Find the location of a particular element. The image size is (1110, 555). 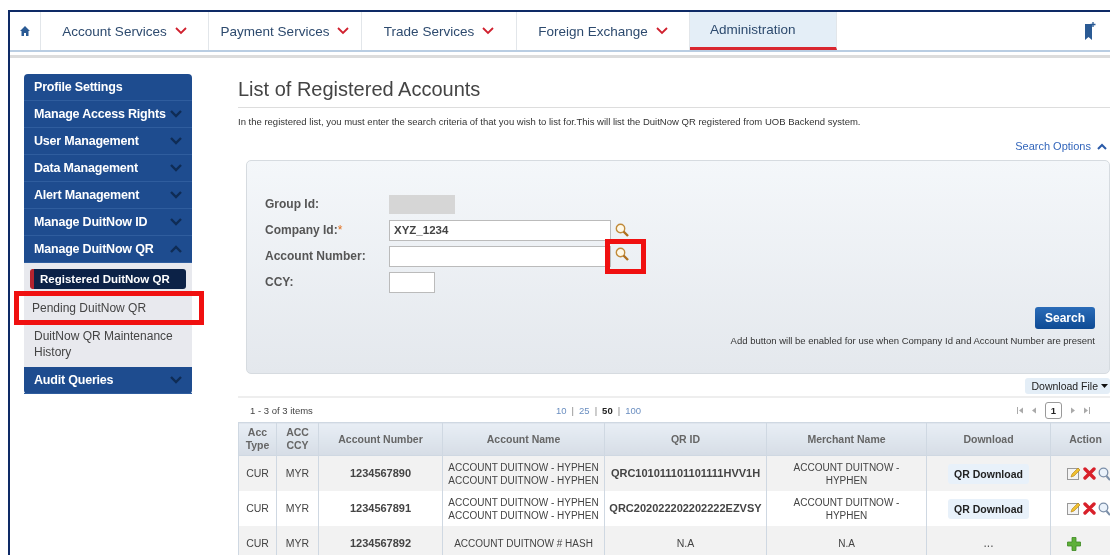

page-size-link: 100 is located at coordinates (633, 410).